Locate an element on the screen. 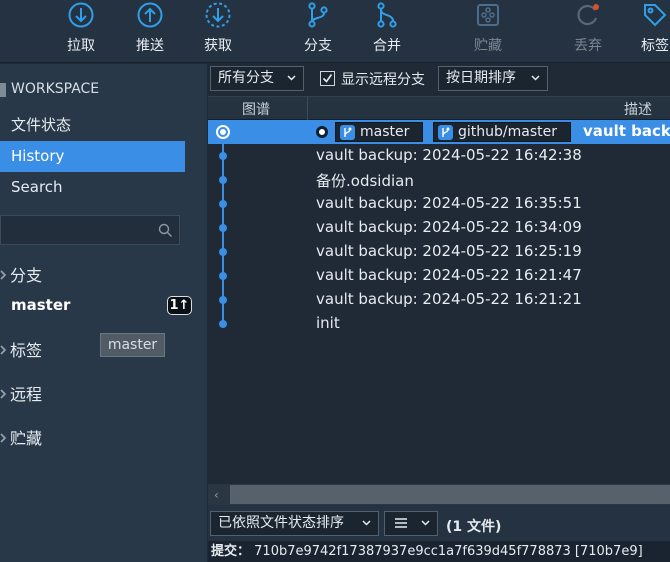  sort-order-value: 按日期排序 is located at coordinates (481, 78).